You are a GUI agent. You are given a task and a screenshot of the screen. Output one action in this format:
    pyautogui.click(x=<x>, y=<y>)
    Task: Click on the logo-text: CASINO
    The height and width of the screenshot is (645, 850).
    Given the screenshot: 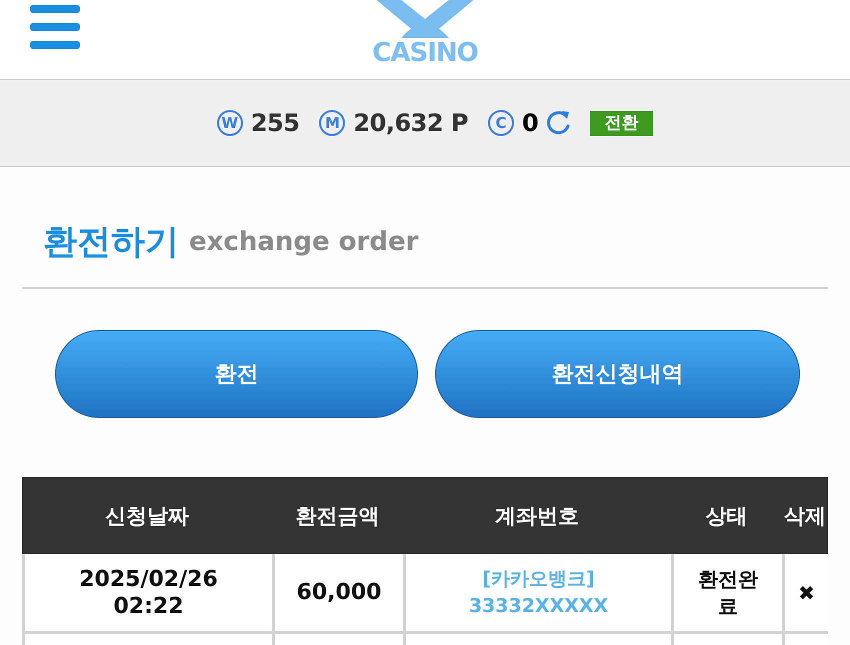 What is the action you would take?
    pyautogui.click(x=425, y=53)
    